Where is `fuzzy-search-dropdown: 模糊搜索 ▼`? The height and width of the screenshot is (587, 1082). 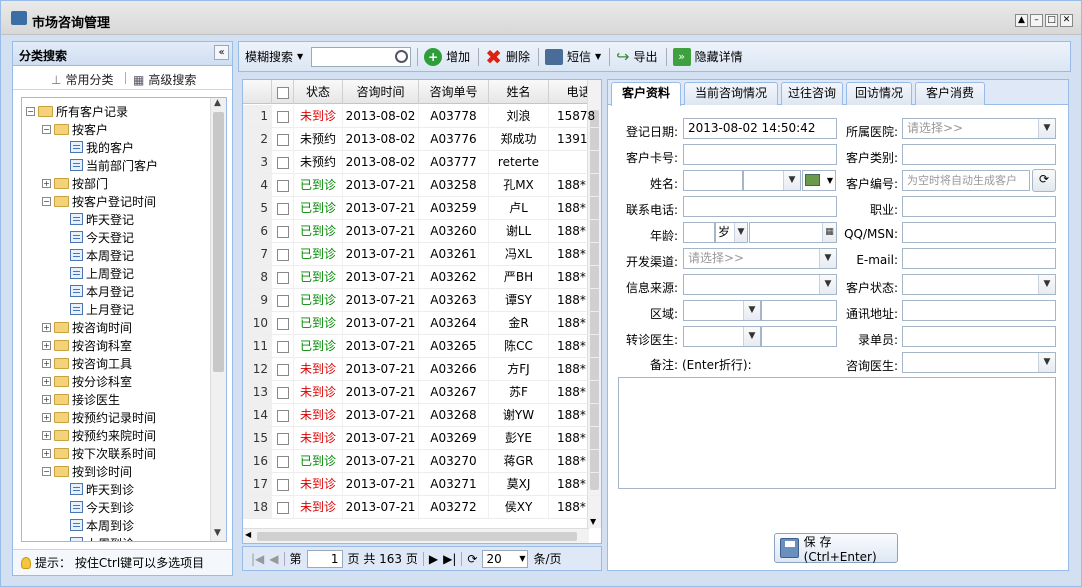 fuzzy-search-dropdown: 模糊搜索 ▼ is located at coordinates (274, 56).